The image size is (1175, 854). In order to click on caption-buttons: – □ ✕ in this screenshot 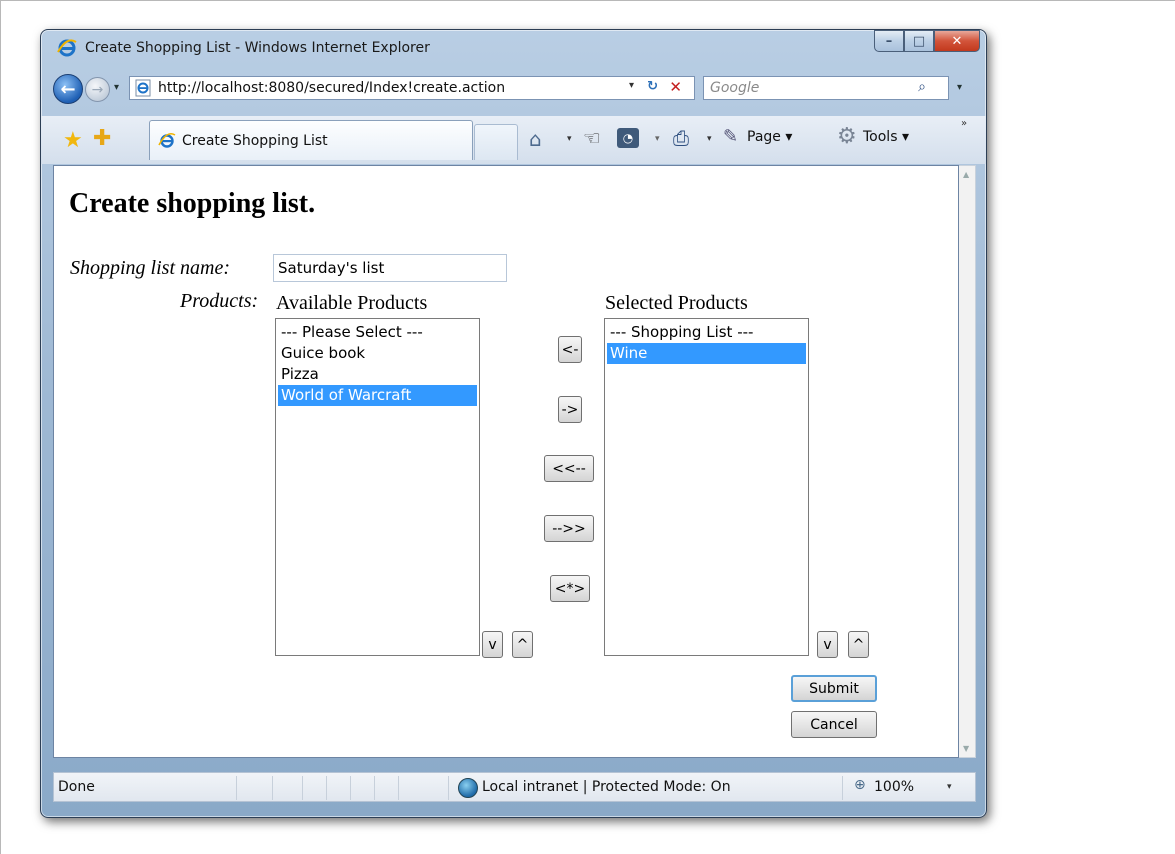, I will do `click(927, 41)`.